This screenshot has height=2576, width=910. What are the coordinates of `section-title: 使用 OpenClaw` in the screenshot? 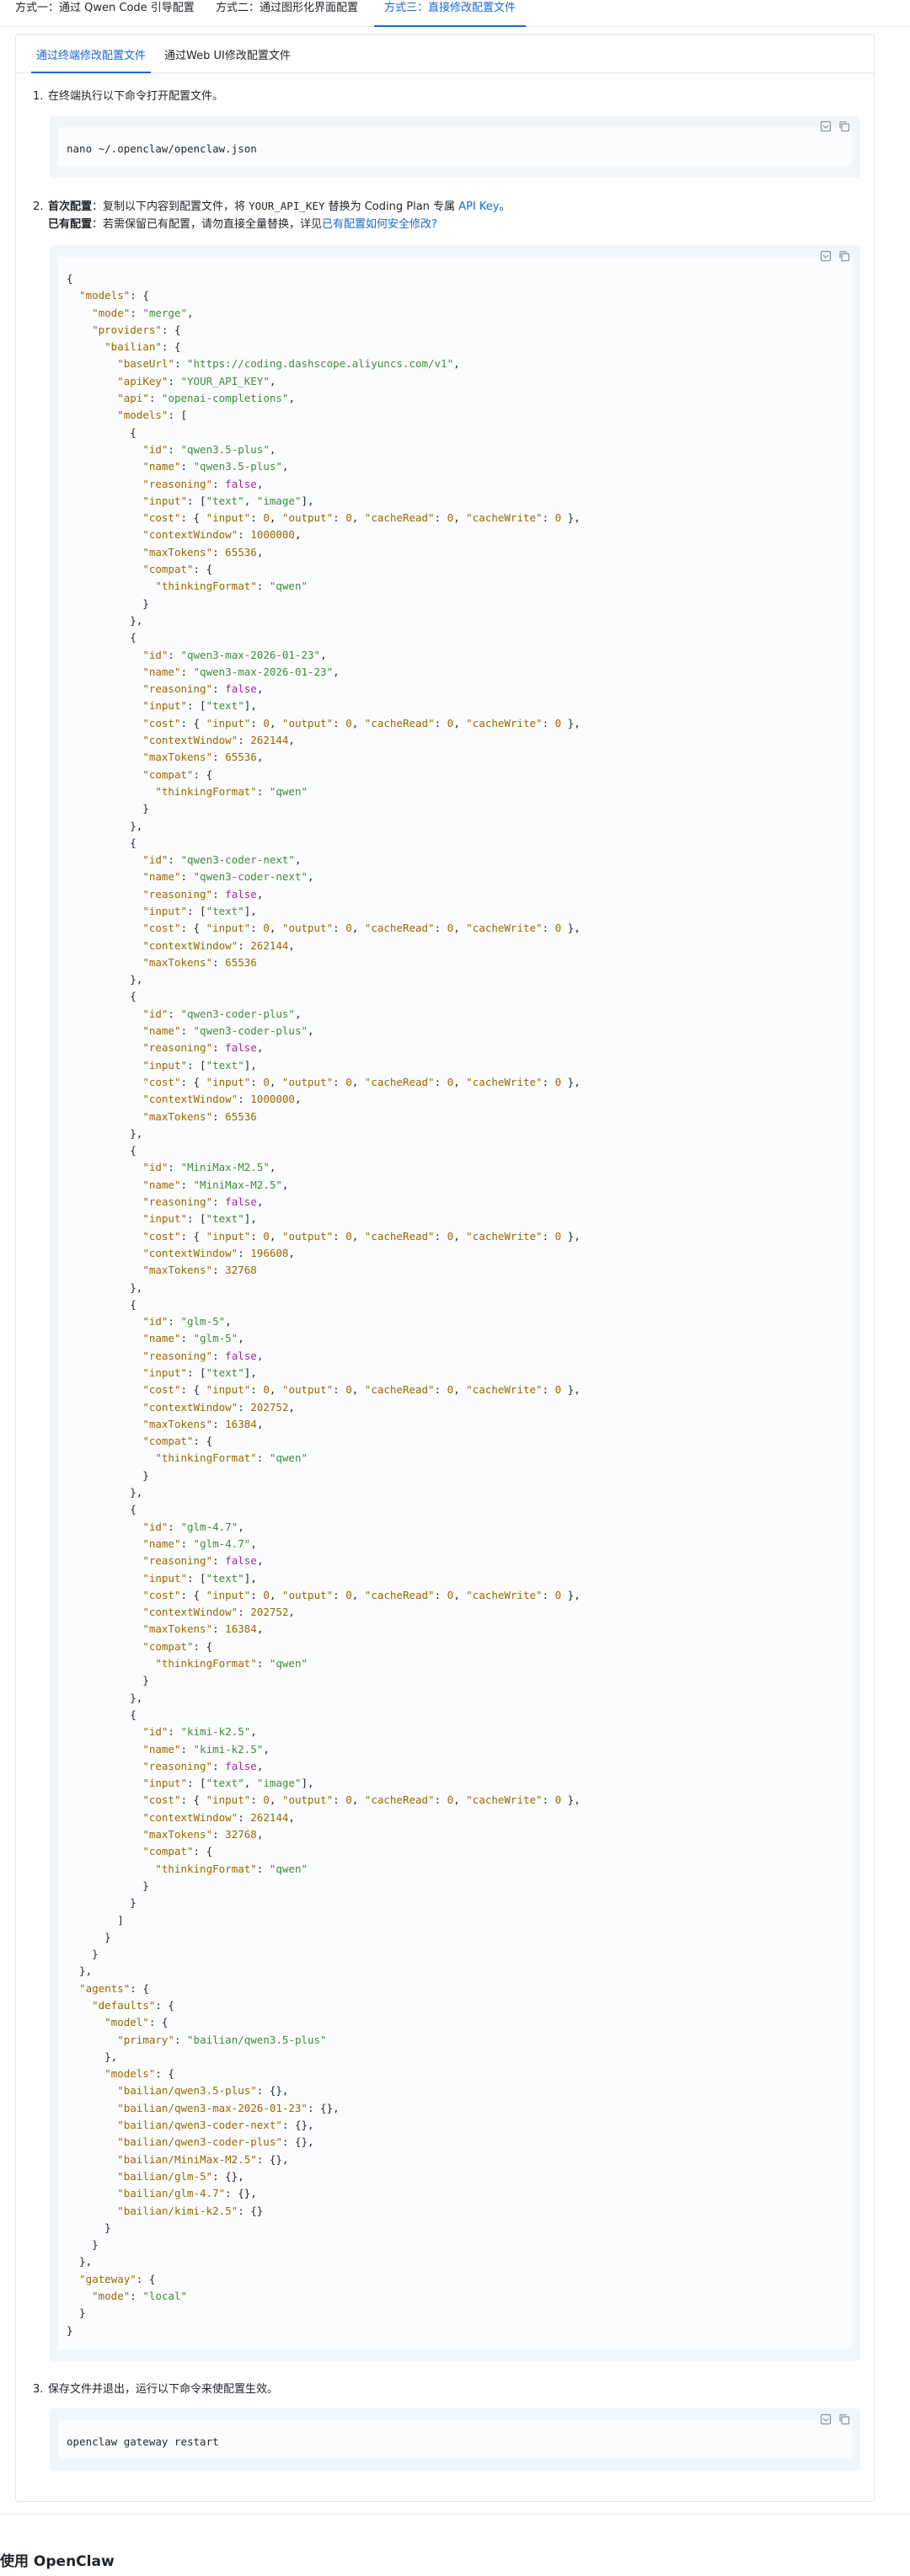 It's located at (57, 2561).